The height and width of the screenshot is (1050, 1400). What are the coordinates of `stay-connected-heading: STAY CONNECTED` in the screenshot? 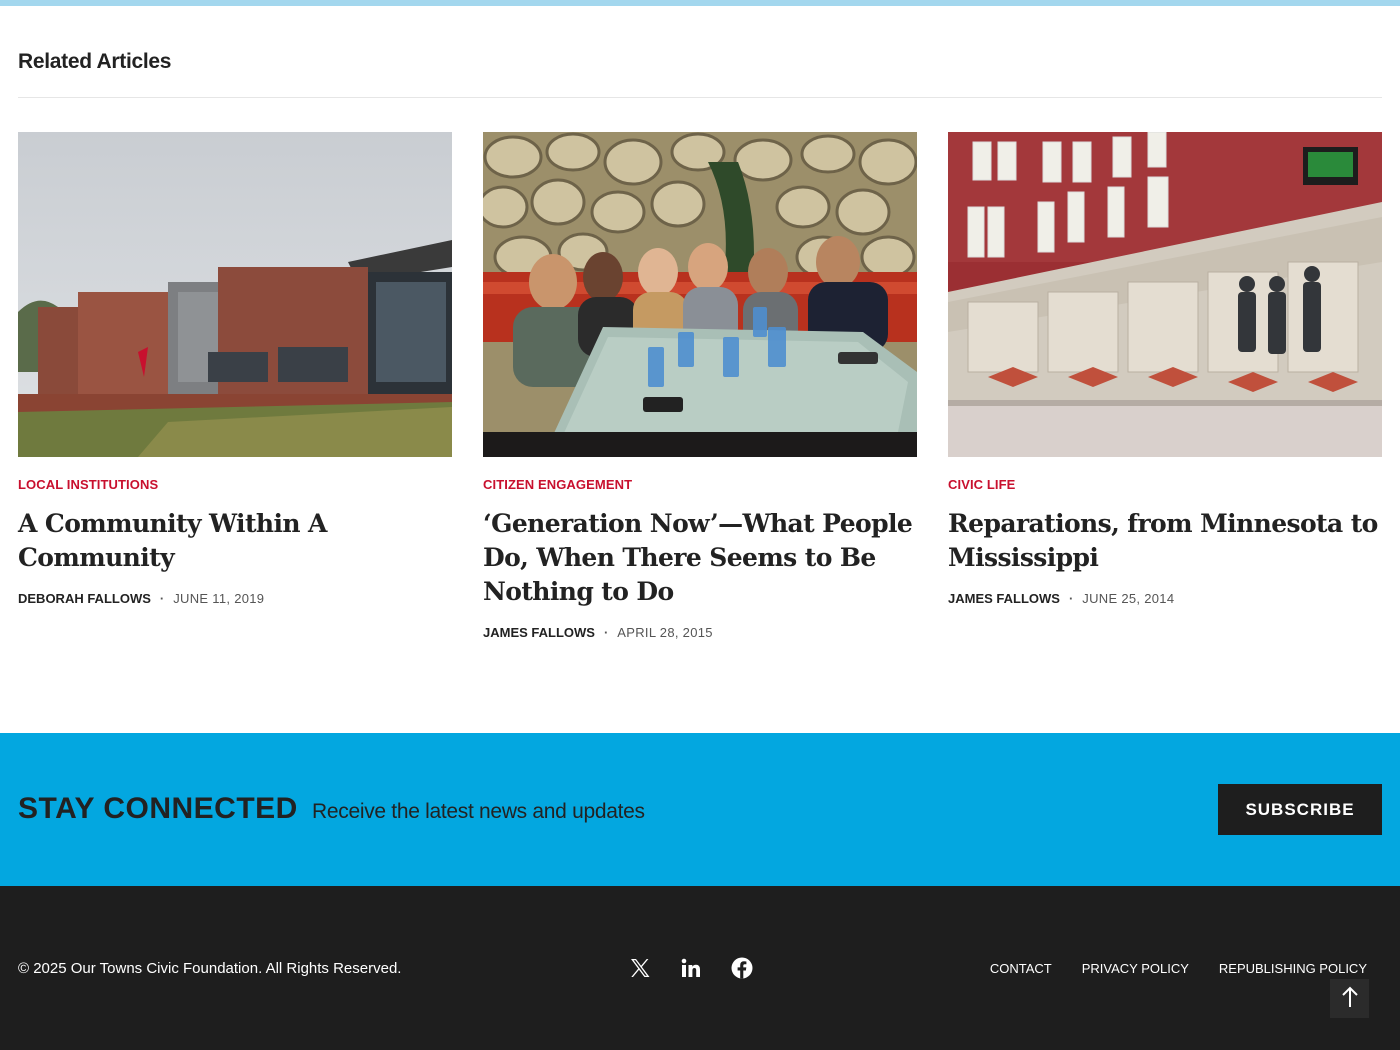 It's located at (158, 808).